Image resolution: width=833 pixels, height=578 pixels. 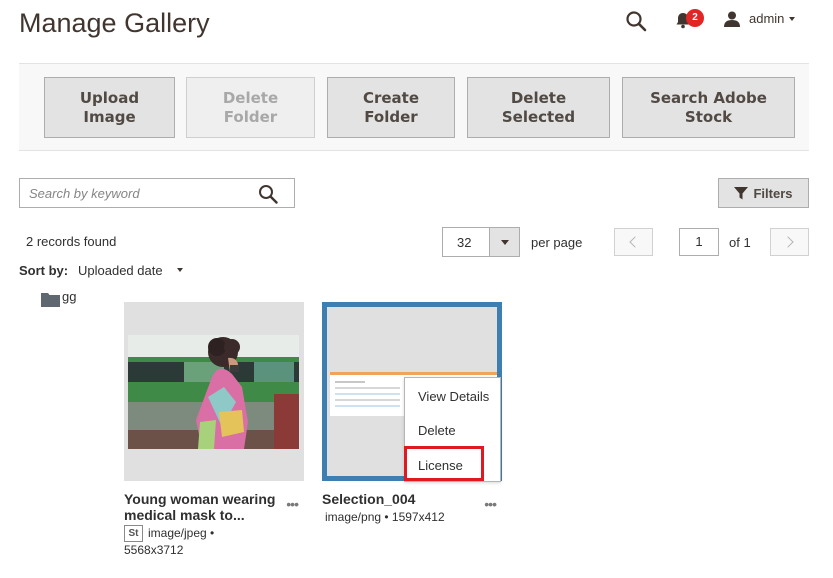 What do you see at coordinates (481, 242) in the screenshot?
I see `per-page-select: 32` at bounding box center [481, 242].